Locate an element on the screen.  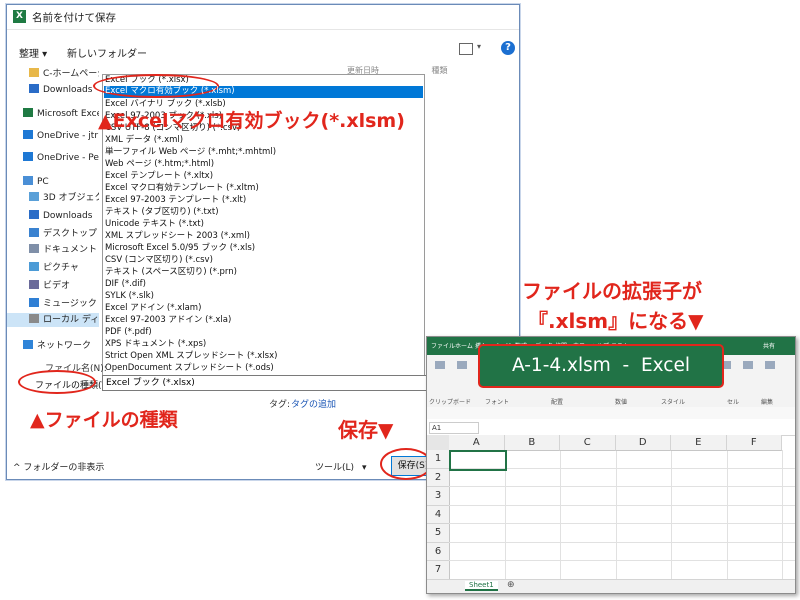
file-type-option: 単一ファイル Web ページ (*.mht;*.mhtml) is located at coordinates (190, 153).